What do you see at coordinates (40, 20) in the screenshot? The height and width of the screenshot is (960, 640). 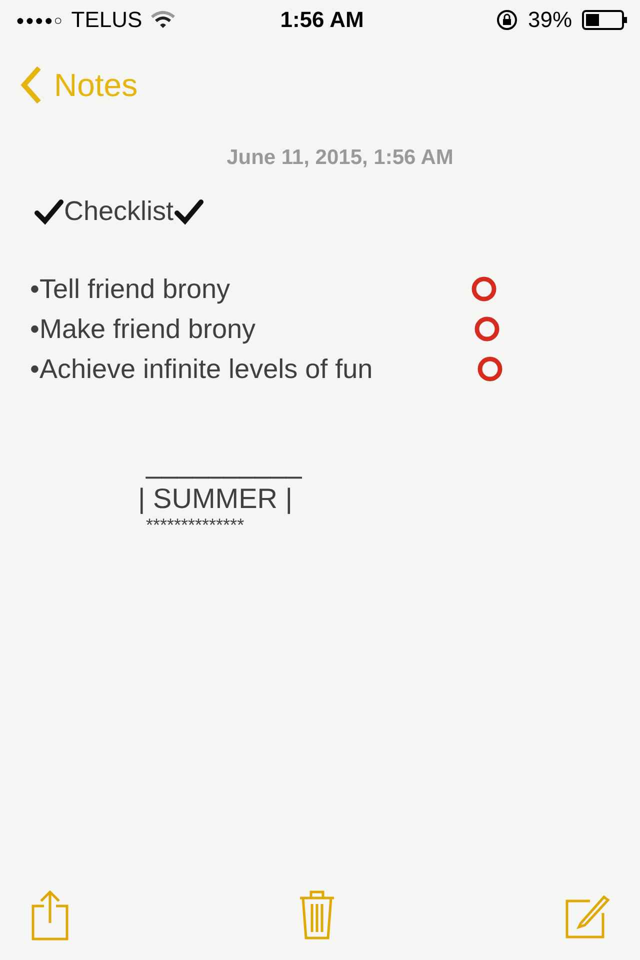 I see `signal-dots: ●●●●○` at bounding box center [40, 20].